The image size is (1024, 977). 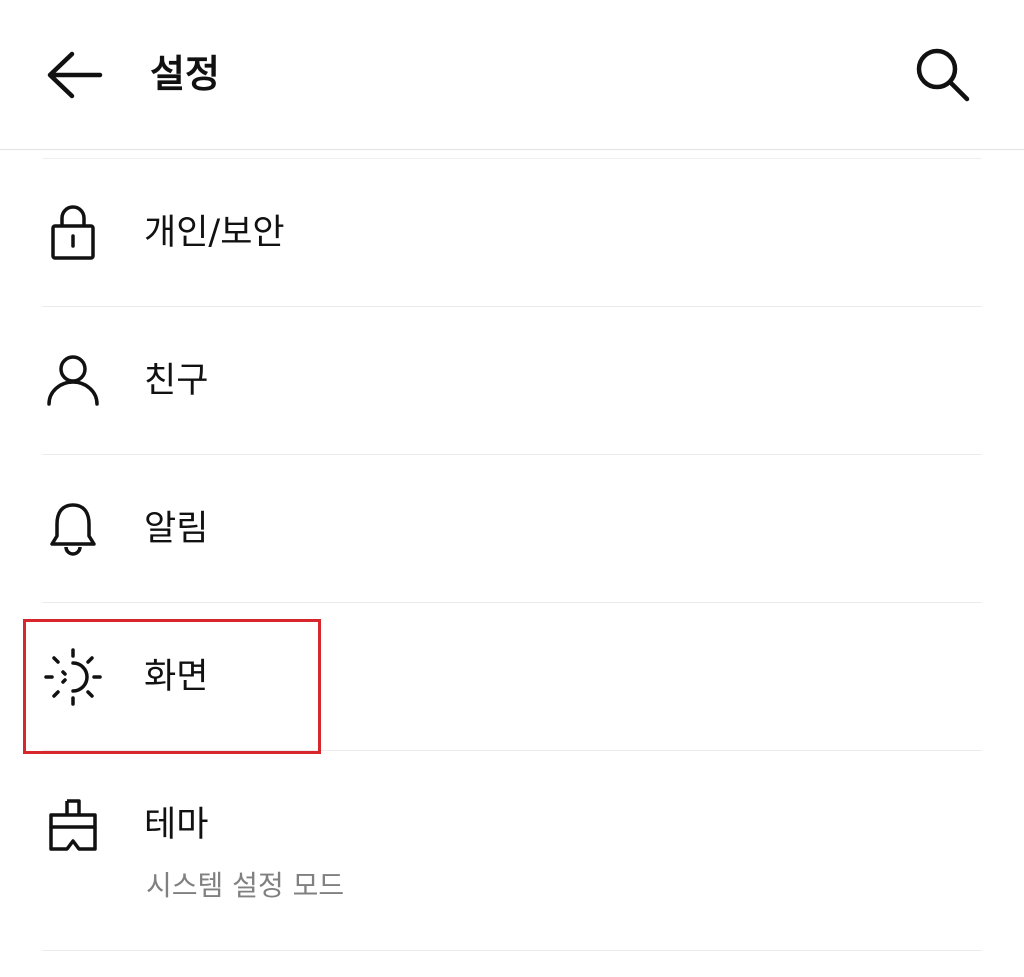 I want to click on menu-item-display: 화면, so click(x=512, y=677).